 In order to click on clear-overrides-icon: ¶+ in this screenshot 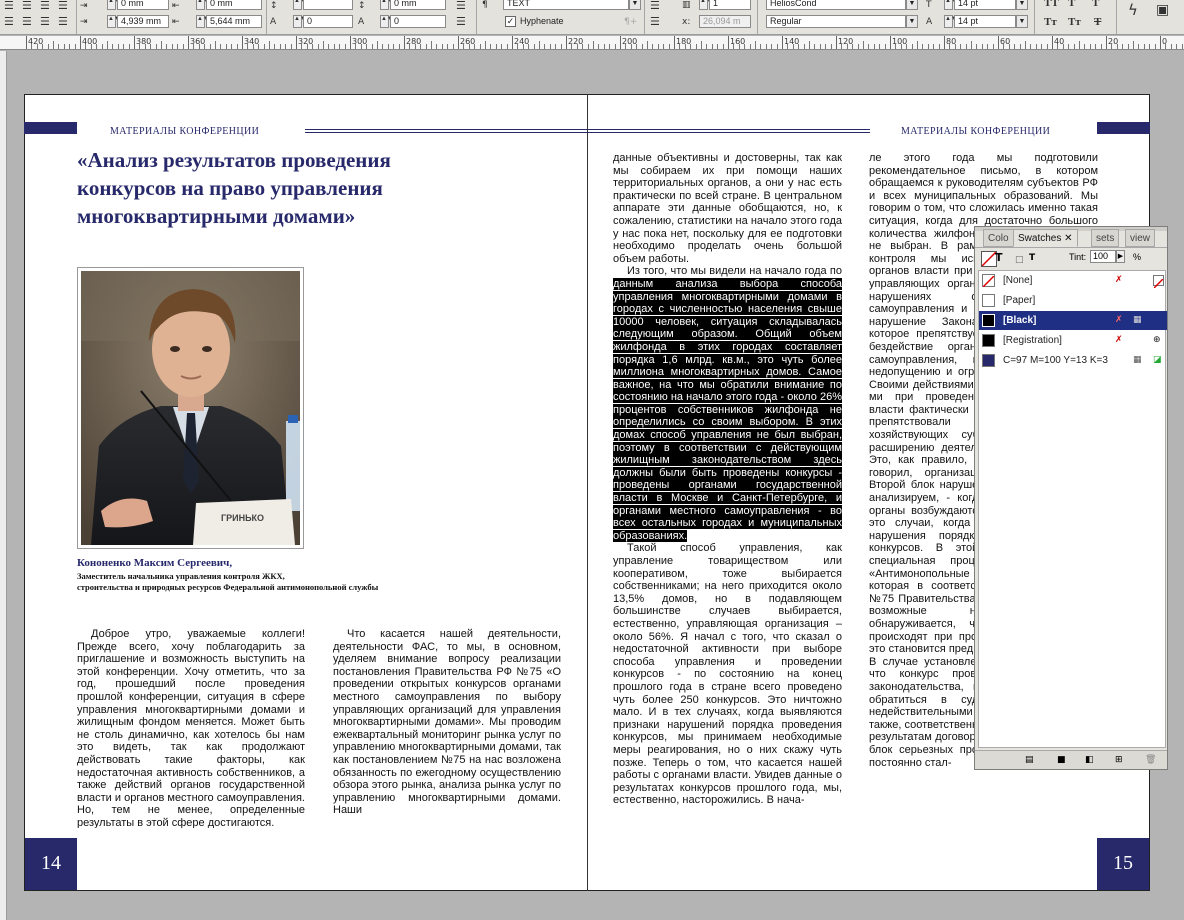, I will do `click(630, 22)`.